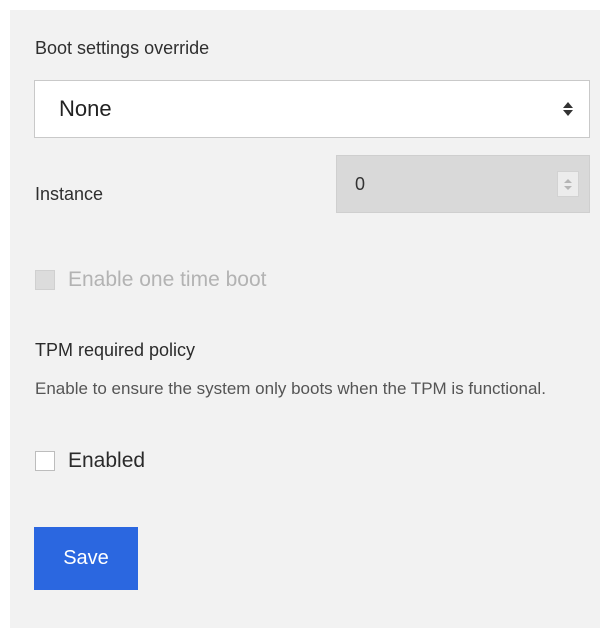 The image size is (605, 633). Describe the element at coordinates (115, 350) in the screenshot. I see `tpm-policy-title: TPM required policy` at that location.